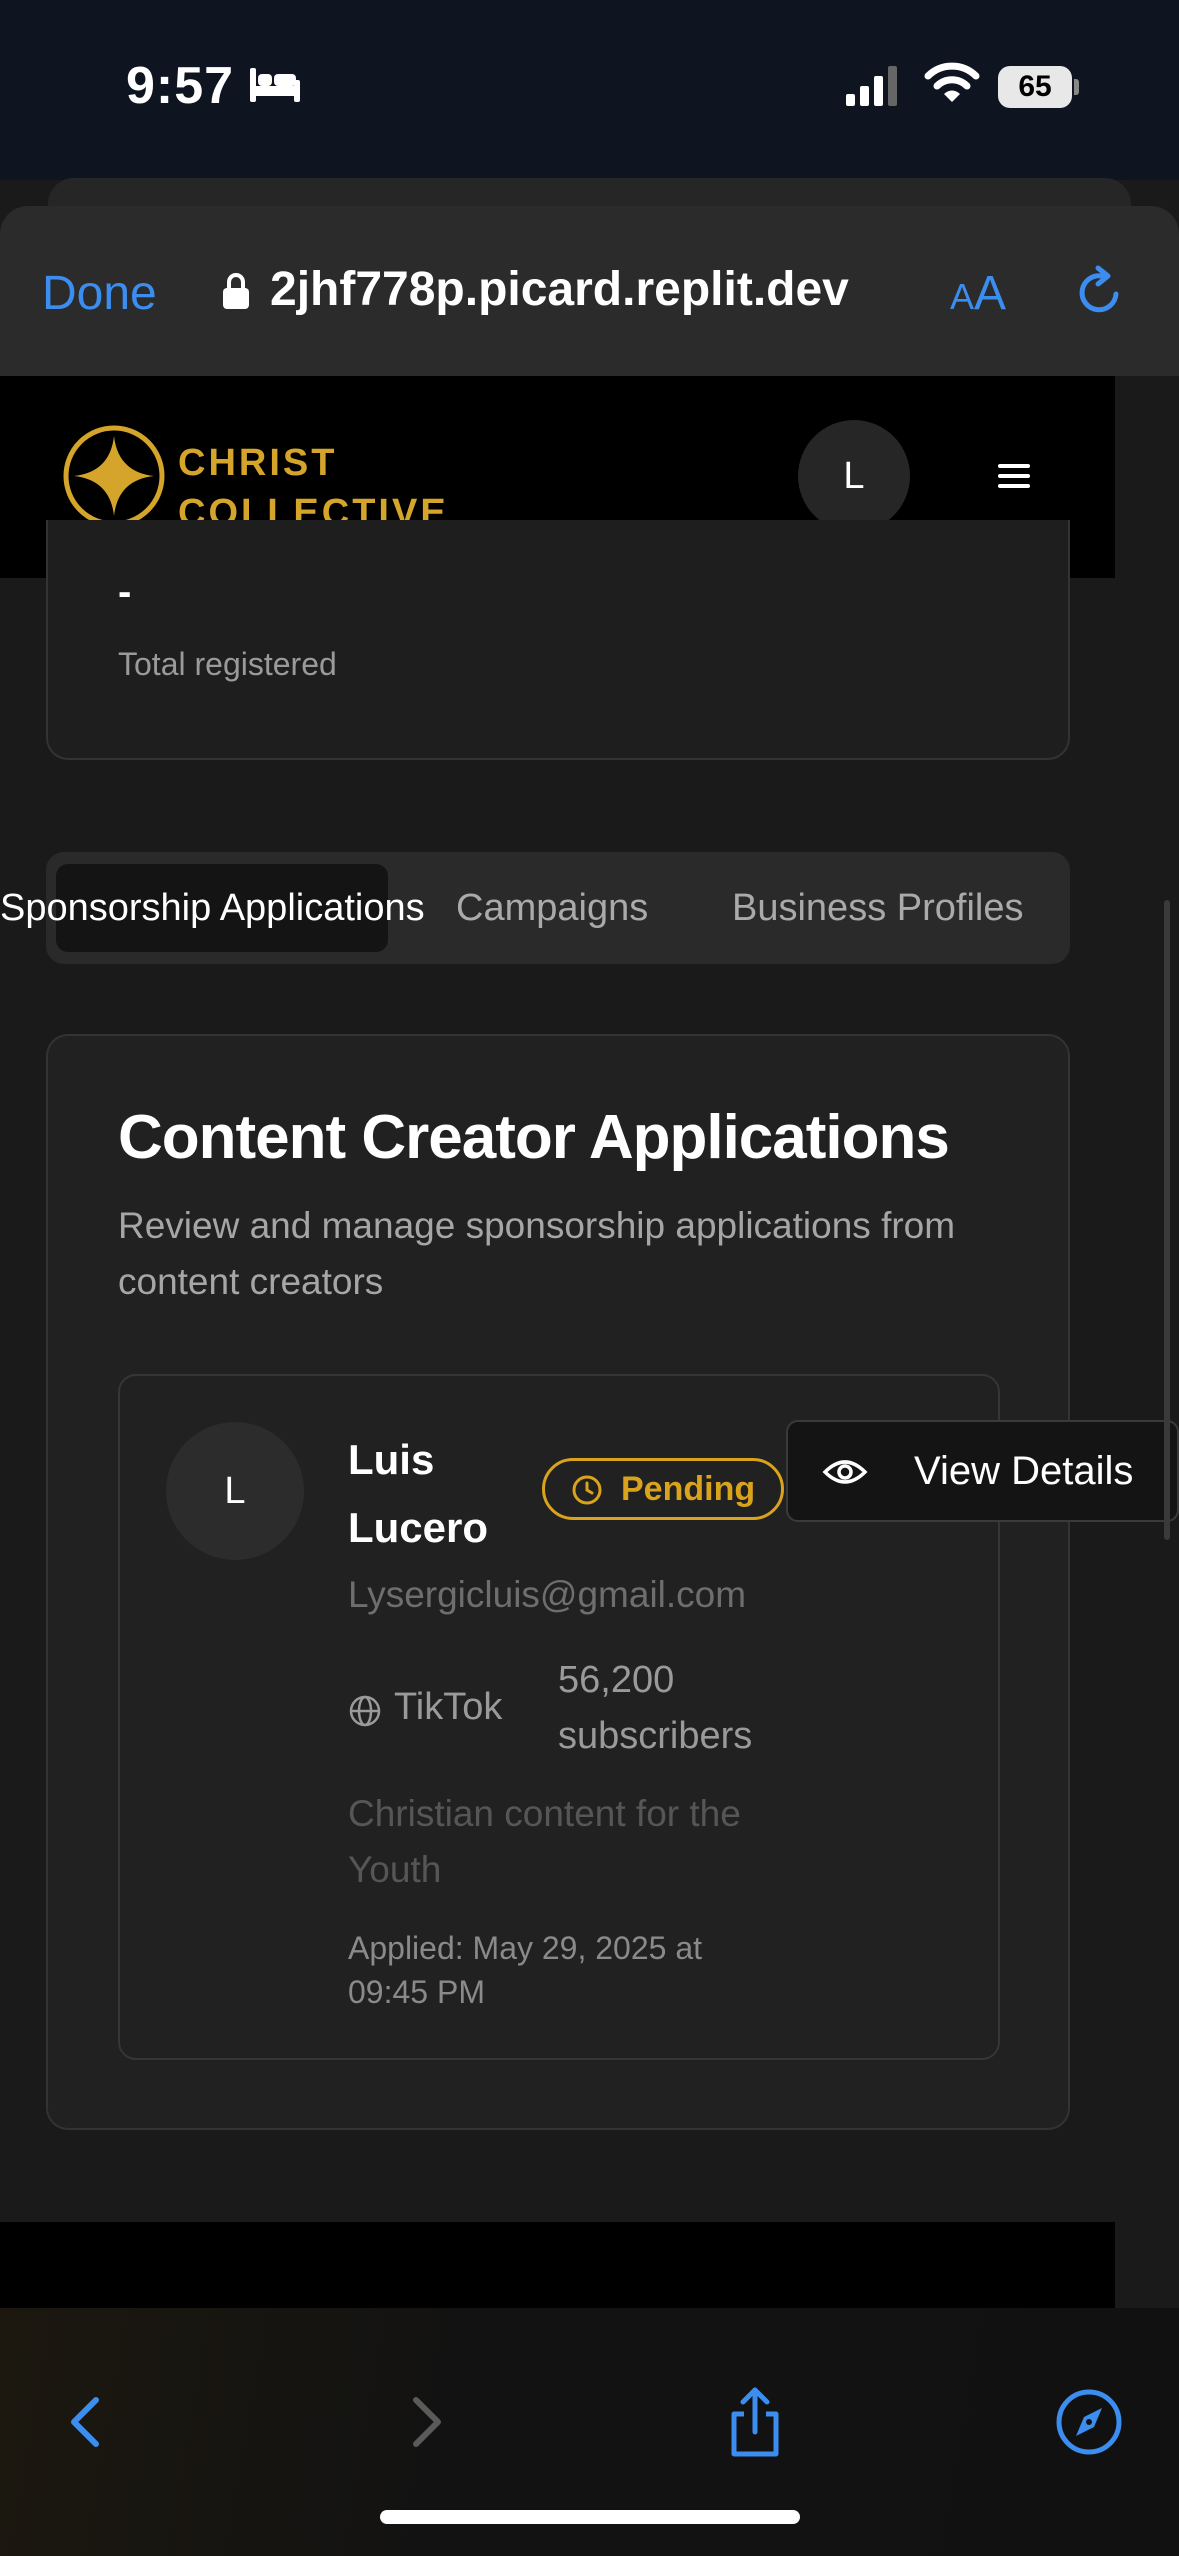 This screenshot has height=2556, width=1179. What do you see at coordinates (212, 908) in the screenshot?
I see `tab-sponsorship-applications: Sponsorship Applications` at bounding box center [212, 908].